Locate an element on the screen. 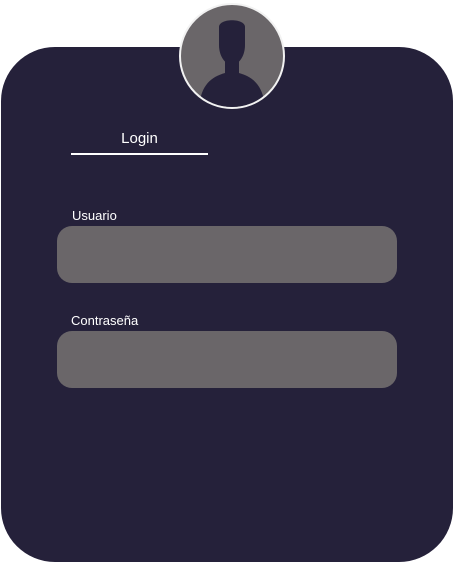  user-avatar-icon is located at coordinates (232, 56).